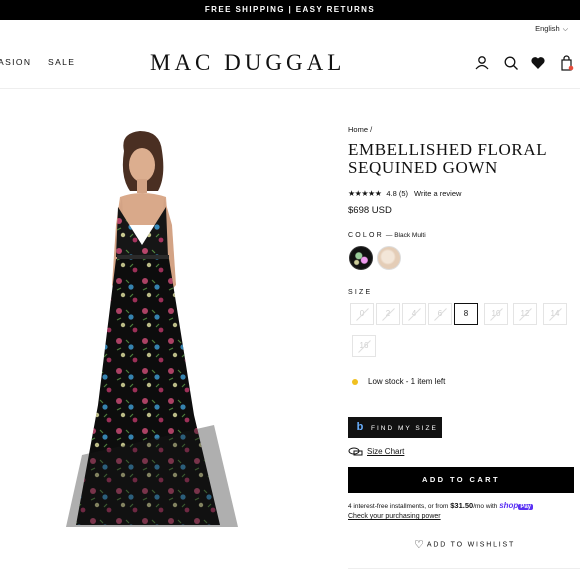 Image resolution: width=580 pixels, height=580 pixels. Describe the element at coordinates (440, 314) in the screenshot. I see `size-option: 6` at that location.